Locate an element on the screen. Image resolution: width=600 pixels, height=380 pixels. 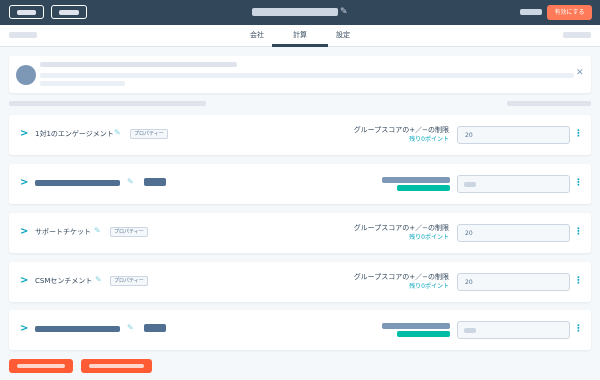
add-property-button-placeholder is located at coordinates (41, 366).